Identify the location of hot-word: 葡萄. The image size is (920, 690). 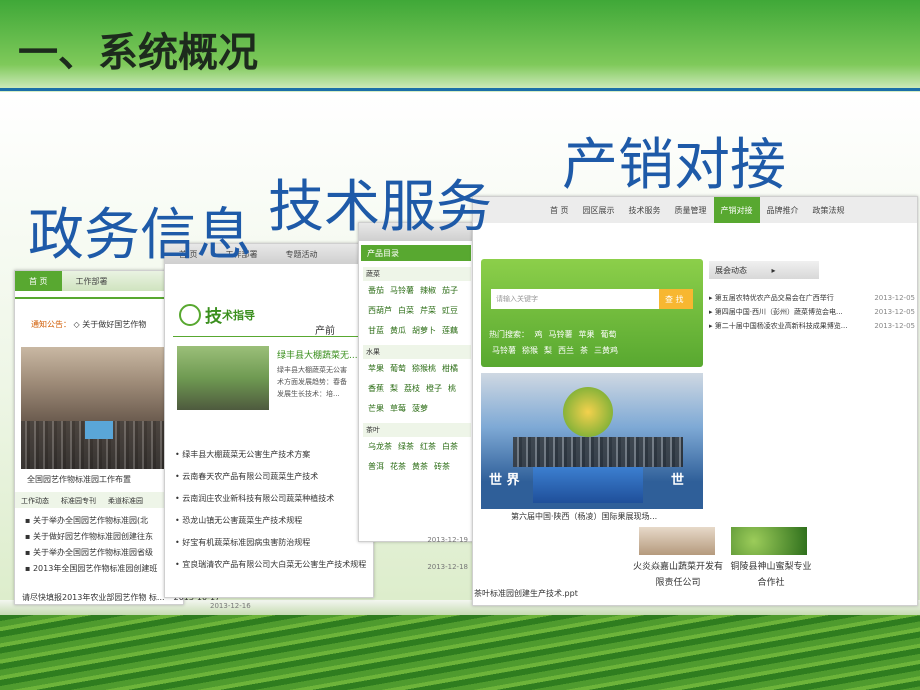
(609, 335).